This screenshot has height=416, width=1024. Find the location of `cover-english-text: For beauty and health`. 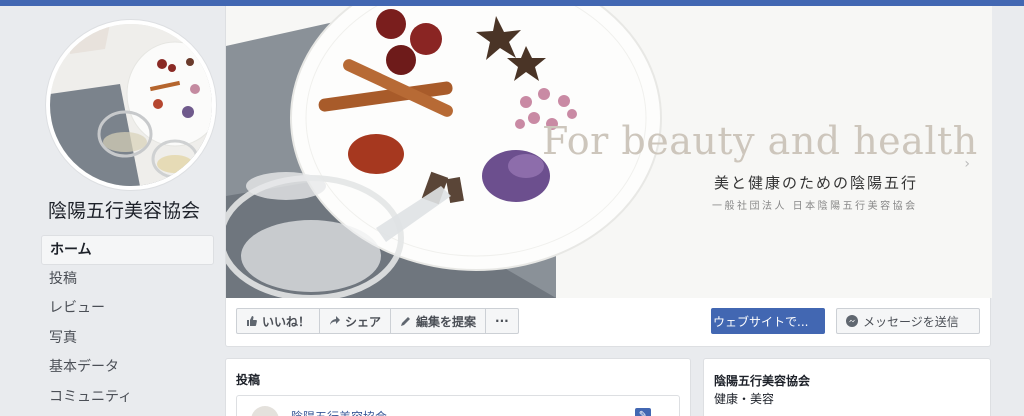

cover-english-text: For beauty and health is located at coordinates (760, 141).